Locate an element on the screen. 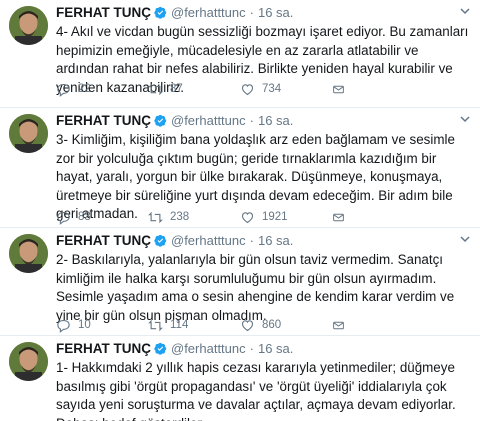 The width and height of the screenshot is (480, 421). like-button: 860 is located at coordinates (286, 325).